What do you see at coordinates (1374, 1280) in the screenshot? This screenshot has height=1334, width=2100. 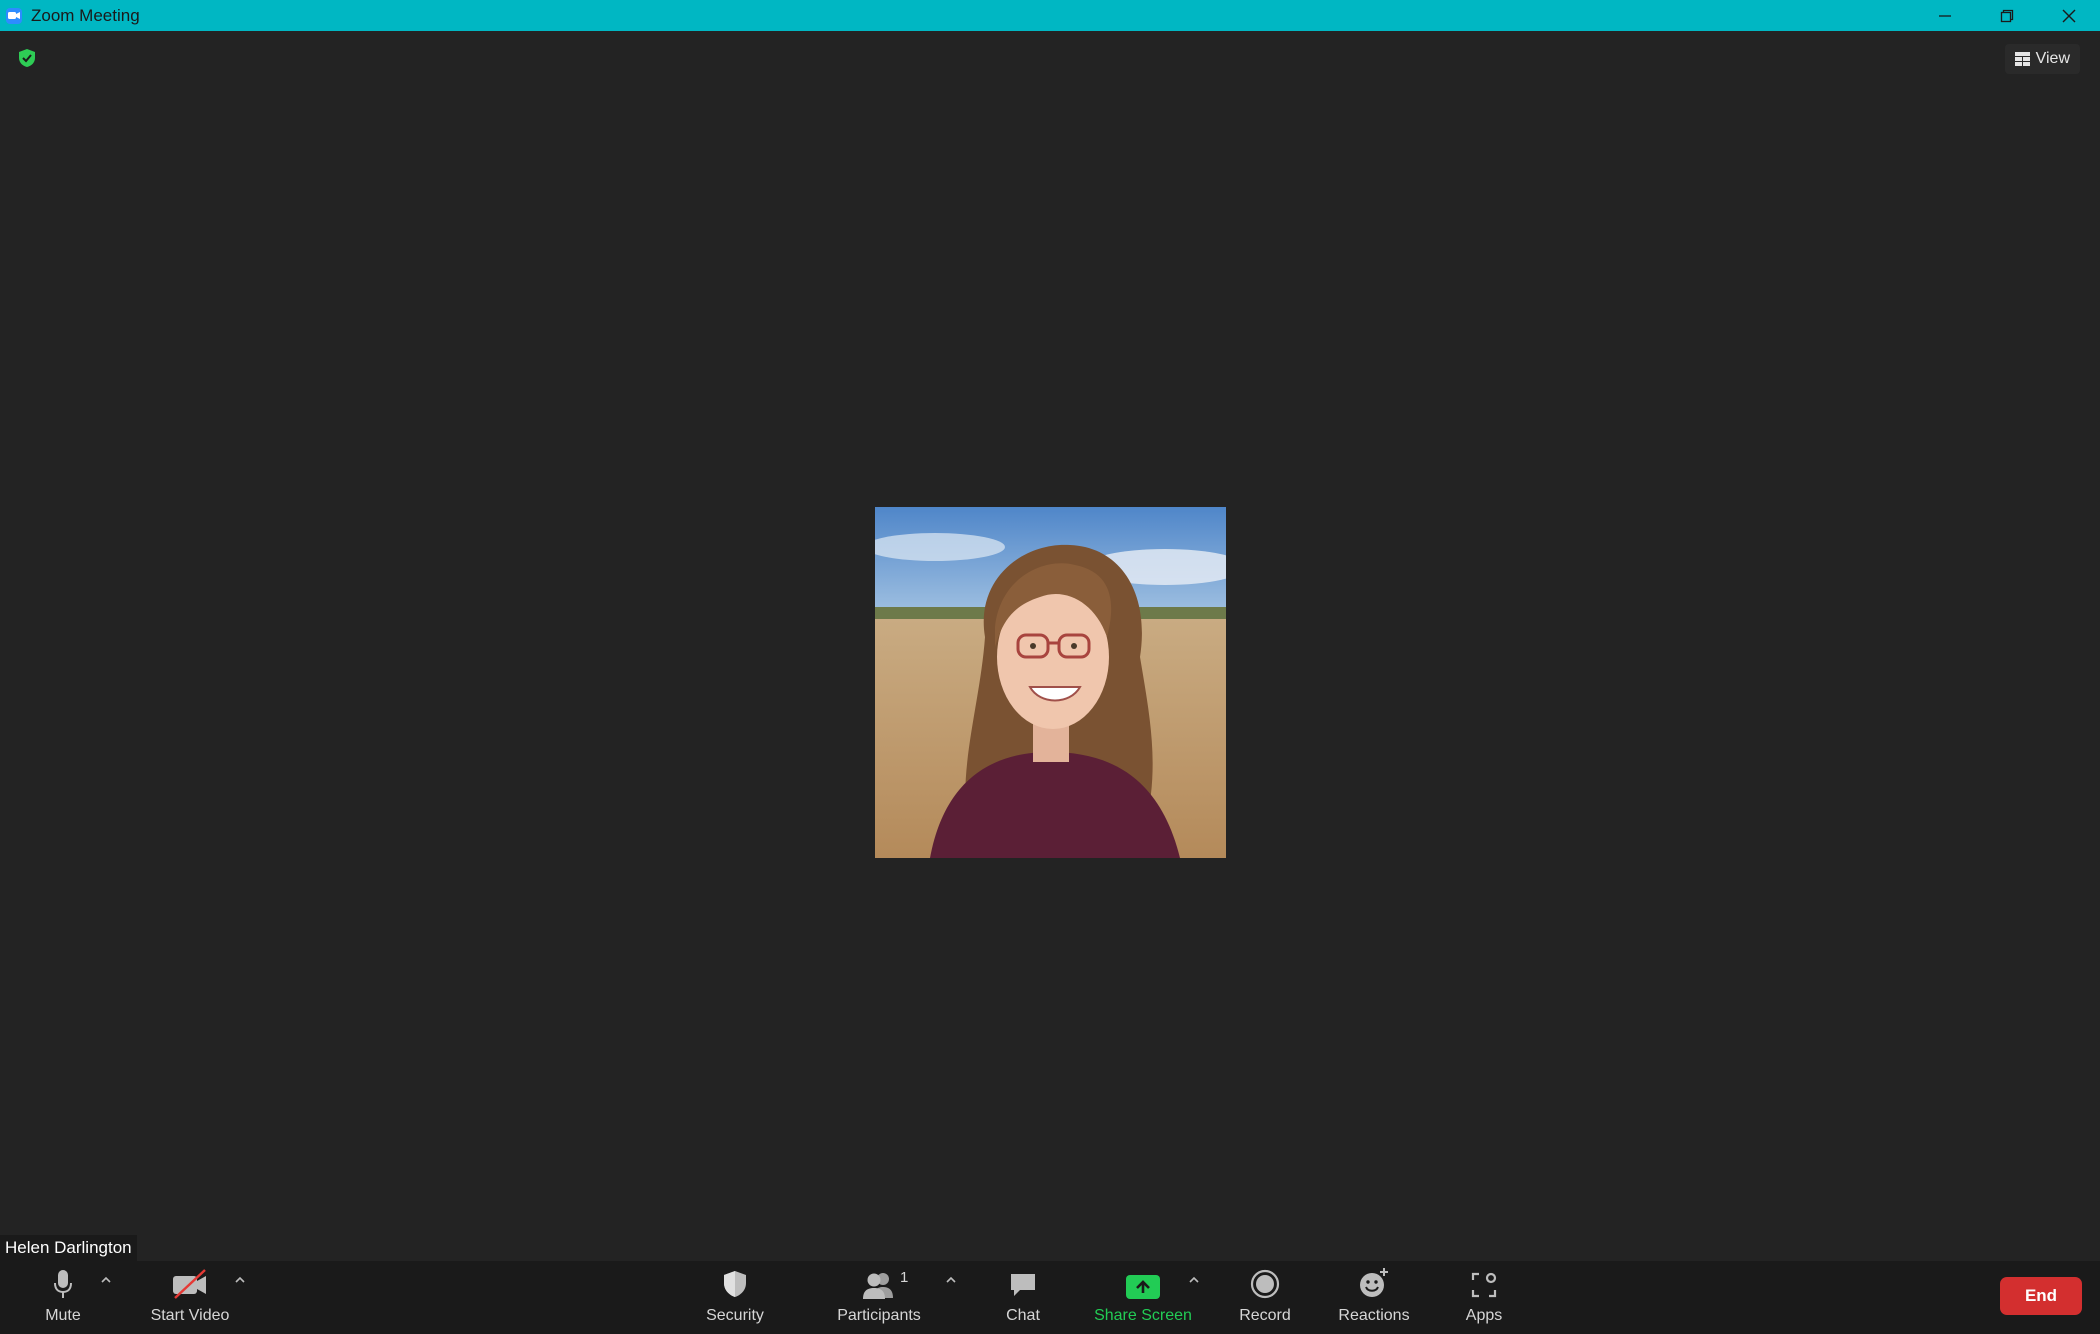 I see `emoji-add-icon` at bounding box center [1374, 1280].